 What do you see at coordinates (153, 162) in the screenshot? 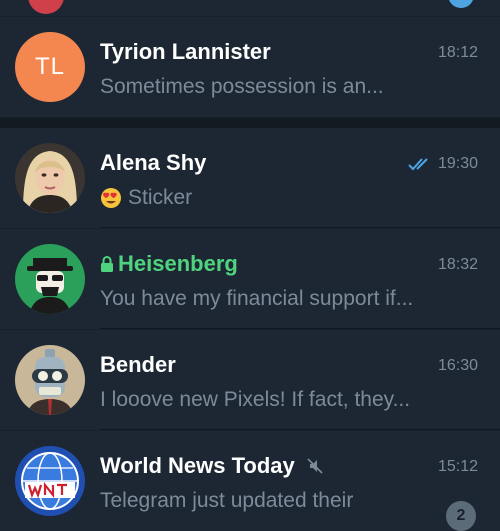
I see `chat-name: Alena Shy` at bounding box center [153, 162].